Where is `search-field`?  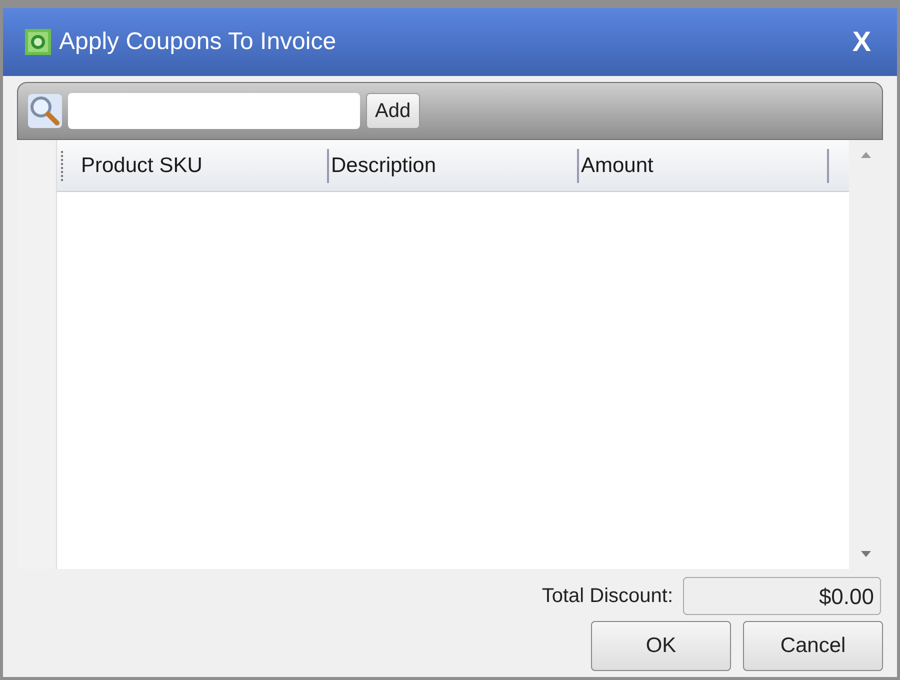 search-field is located at coordinates (214, 111).